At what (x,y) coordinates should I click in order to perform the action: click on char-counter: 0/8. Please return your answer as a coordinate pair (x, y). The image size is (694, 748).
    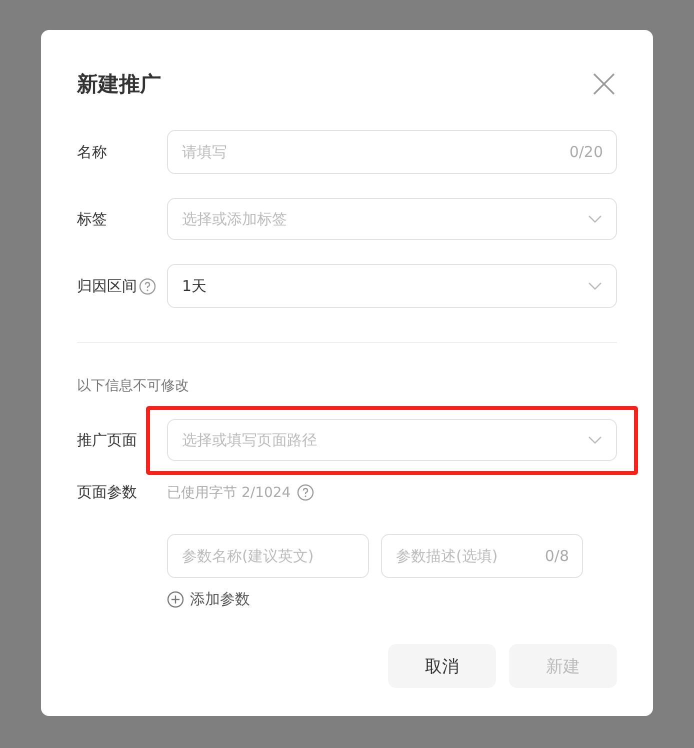
    Looking at the image, I should click on (556, 556).